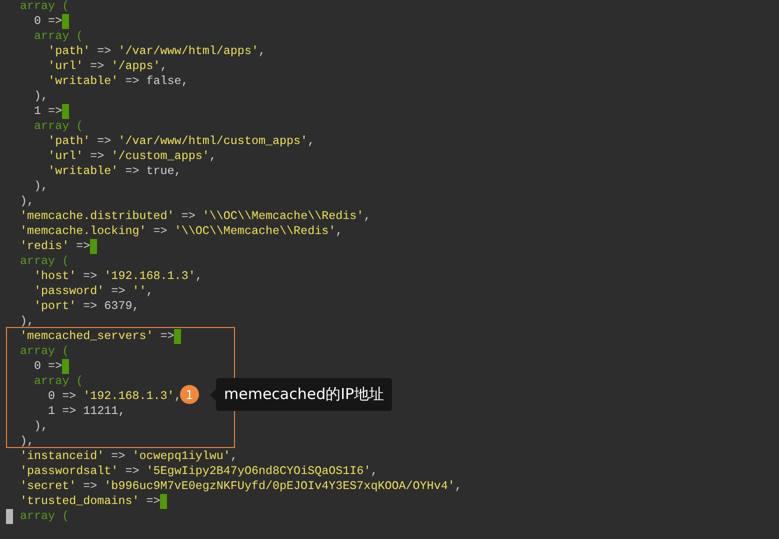  Describe the element at coordinates (117, 276) in the screenshot. I see `code-line: 'host' => '192.168.1.3',` at that location.